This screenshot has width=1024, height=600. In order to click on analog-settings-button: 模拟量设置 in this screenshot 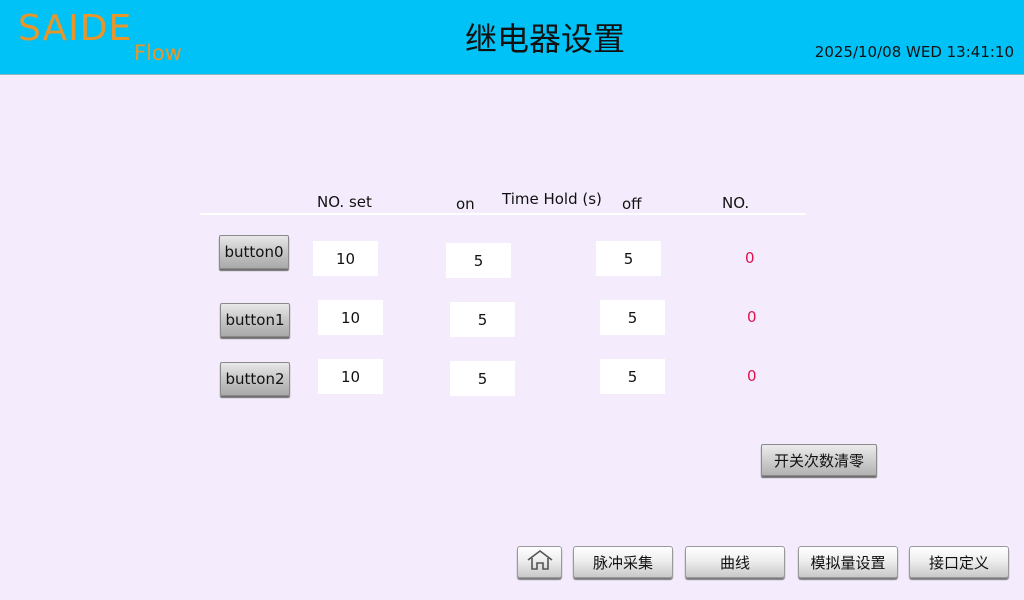, I will do `click(848, 562)`.